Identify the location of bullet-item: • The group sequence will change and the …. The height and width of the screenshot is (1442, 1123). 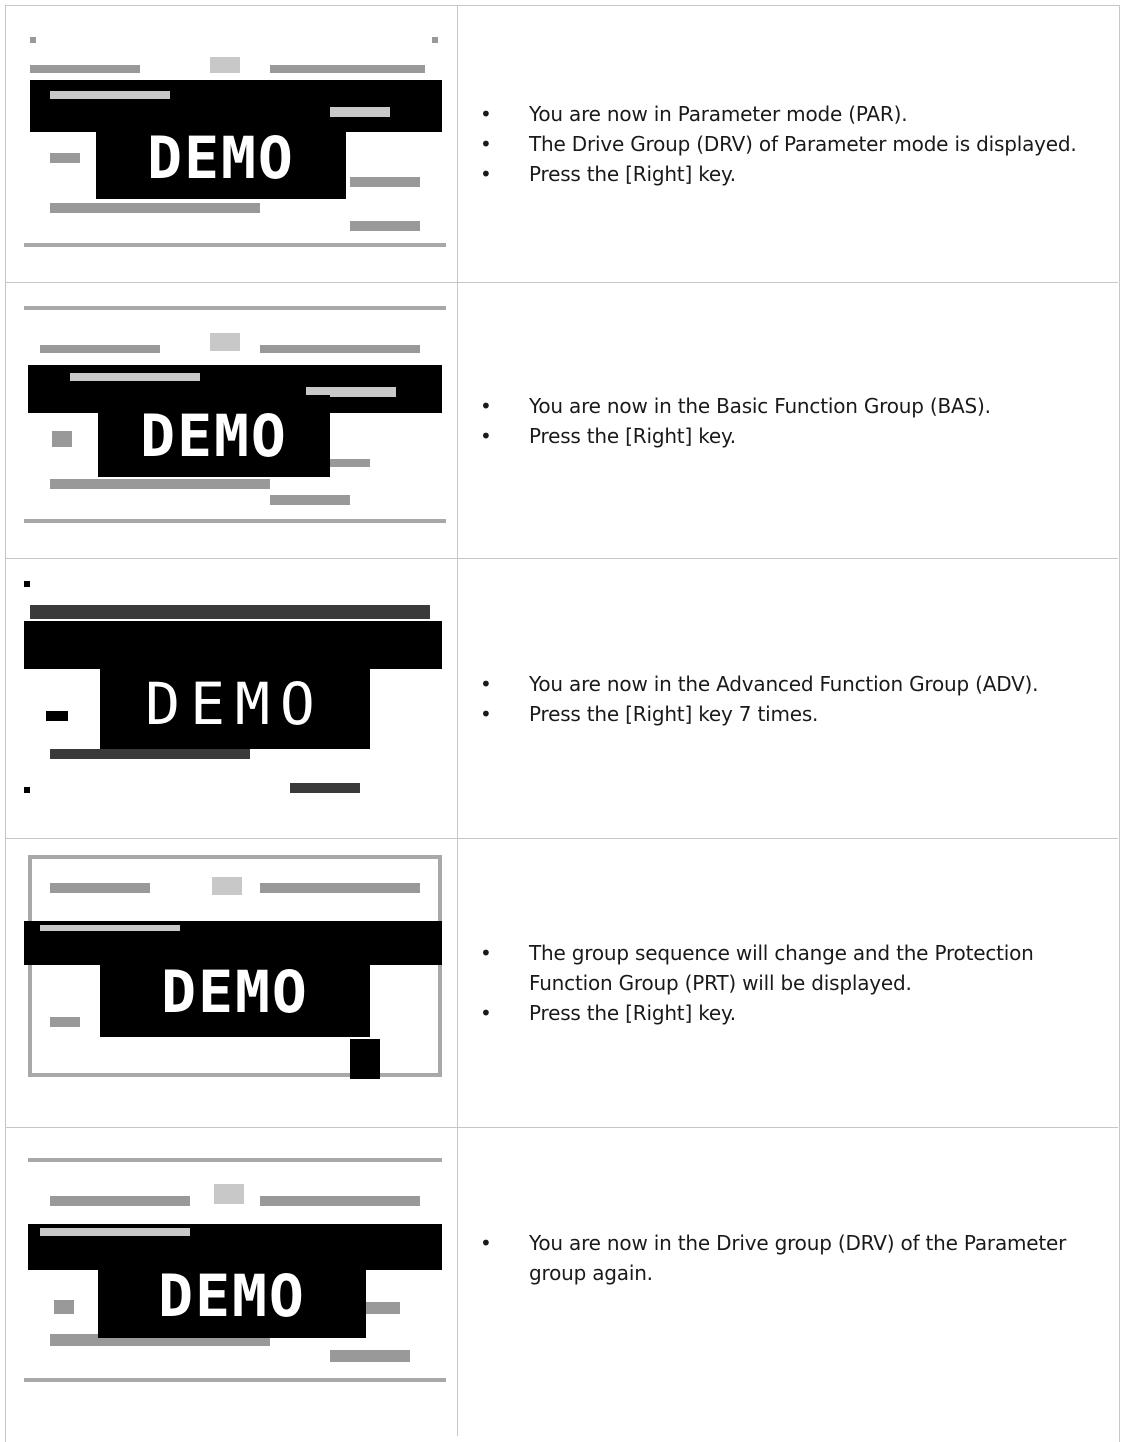
(757, 968).